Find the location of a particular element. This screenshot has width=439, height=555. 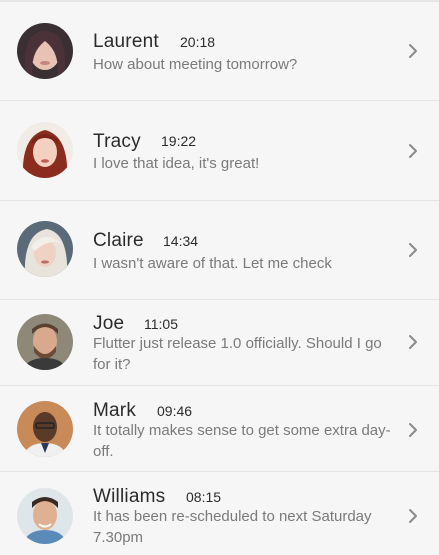

contact-name: Claire is located at coordinates (118, 240).